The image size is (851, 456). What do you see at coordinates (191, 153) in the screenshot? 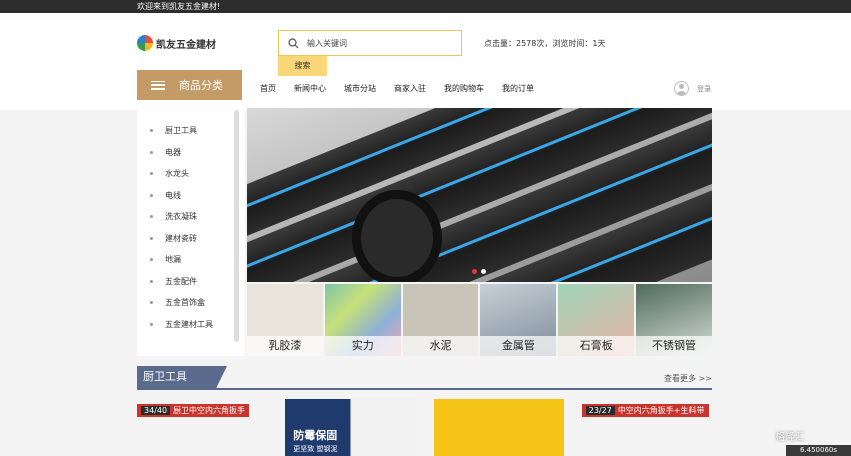
I see `sidebar-item-appliances: 电器` at bounding box center [191, 153].